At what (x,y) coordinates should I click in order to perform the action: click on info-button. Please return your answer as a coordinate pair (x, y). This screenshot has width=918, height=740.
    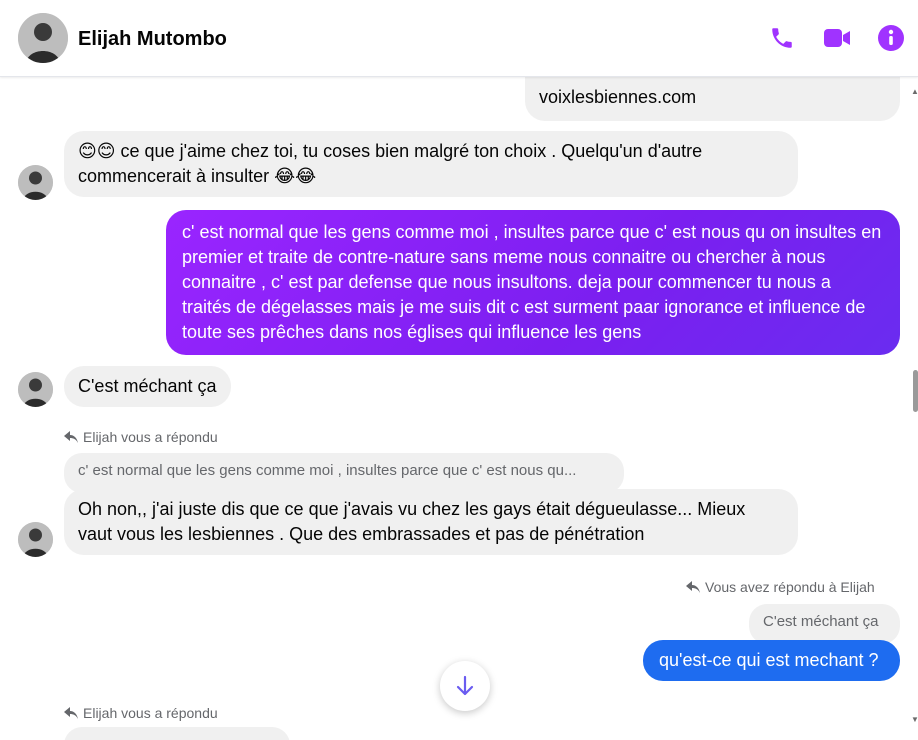
    Looking at the image, I should click on (891, 38).